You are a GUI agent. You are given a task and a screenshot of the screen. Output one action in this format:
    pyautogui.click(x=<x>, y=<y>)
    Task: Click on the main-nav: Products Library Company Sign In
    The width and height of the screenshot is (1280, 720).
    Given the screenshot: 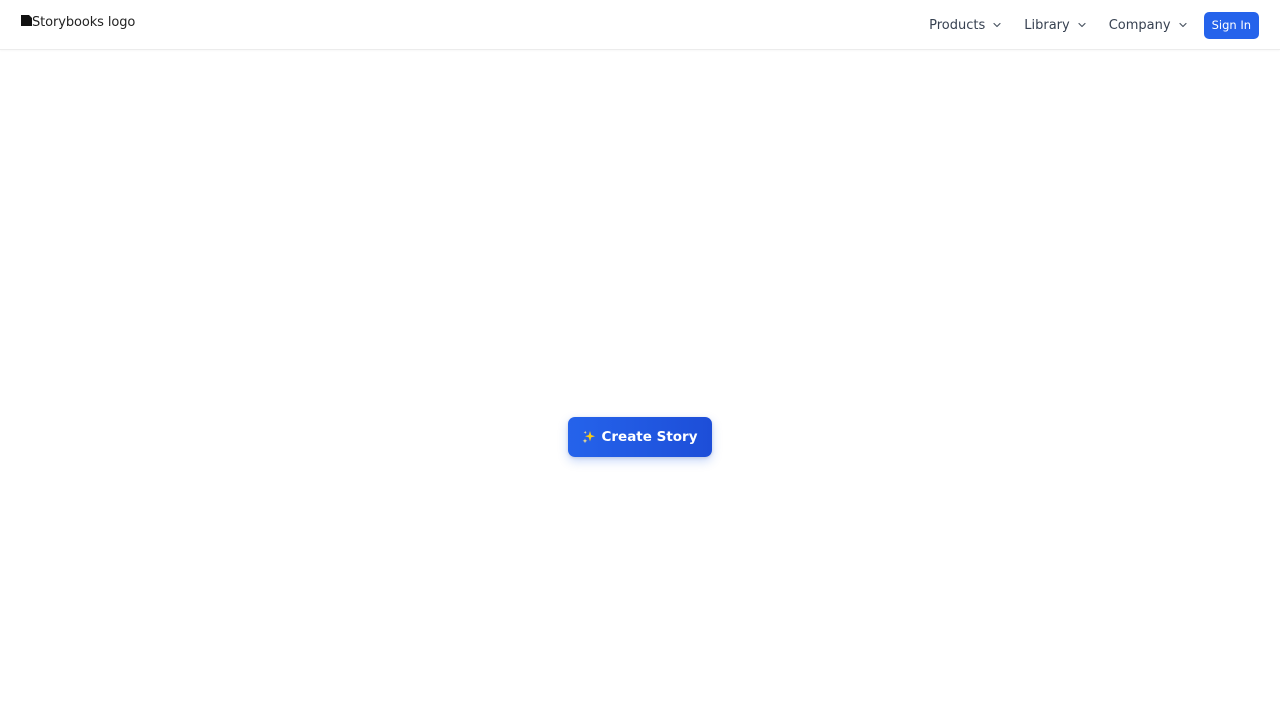 What is the action you would take?
    pyautogui.click(x=1094, y=25)
    